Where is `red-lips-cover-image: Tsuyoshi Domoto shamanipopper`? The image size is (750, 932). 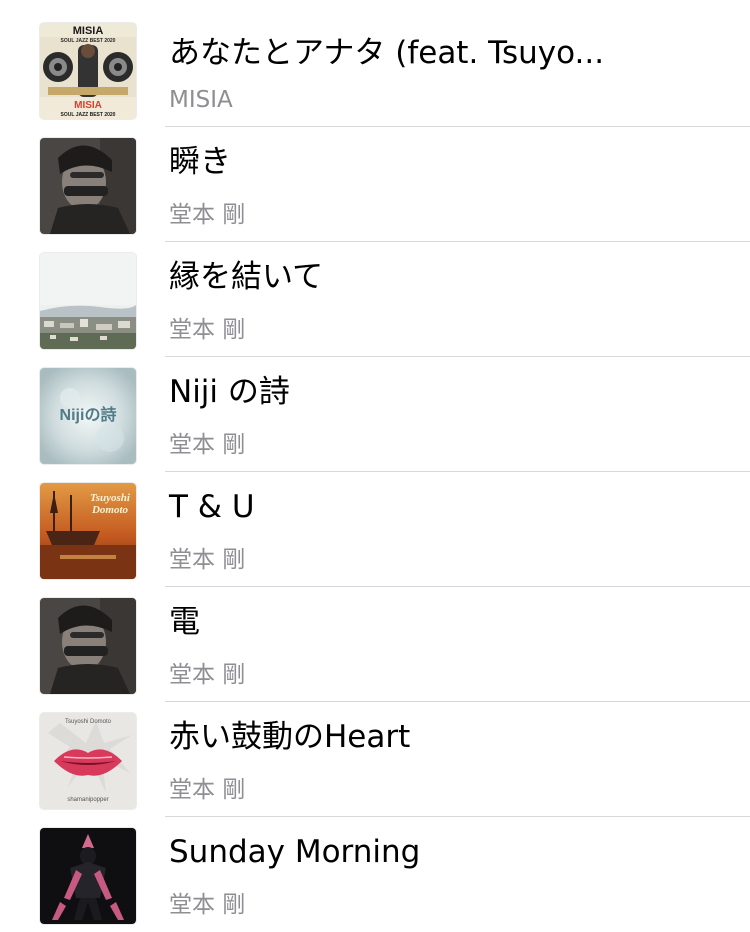
red-lips-cover-image: Tsuyoshi Domoto shamanipopper is located at coordinates (88, 761).